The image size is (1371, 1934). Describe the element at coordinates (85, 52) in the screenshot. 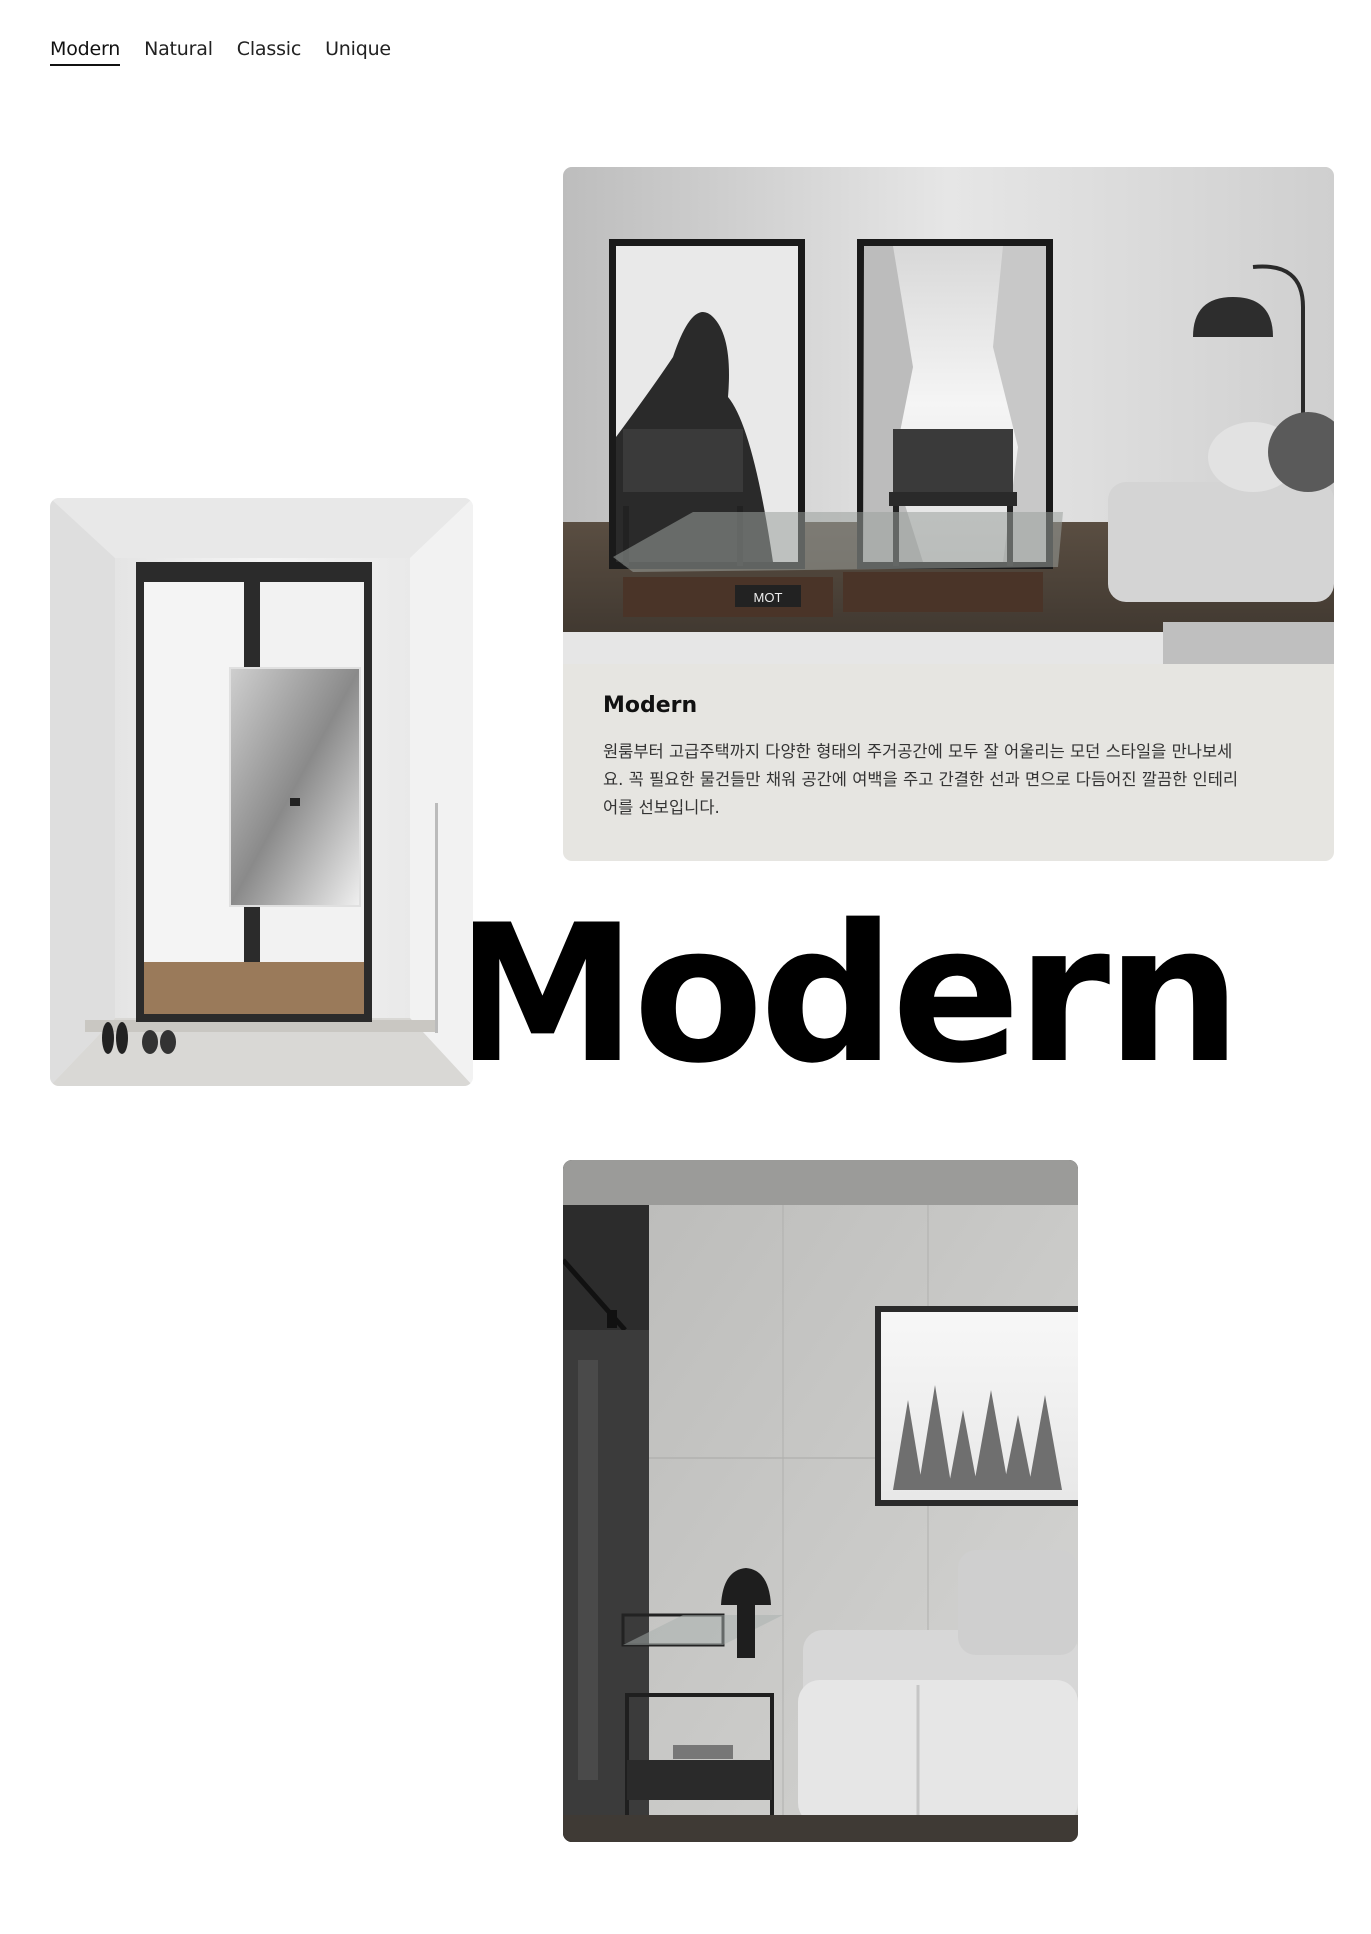

I see `tab-modern: Modern` at that location.